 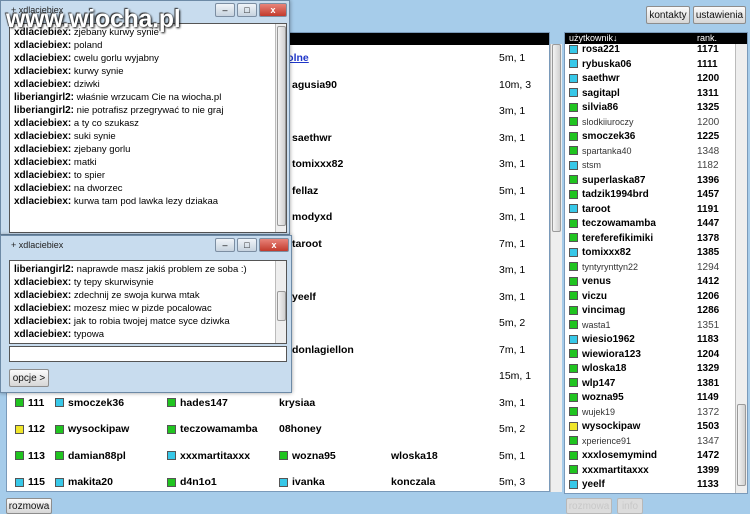 I want to click on rozmowa-button: rozmowa, so click(x=29, y=506).